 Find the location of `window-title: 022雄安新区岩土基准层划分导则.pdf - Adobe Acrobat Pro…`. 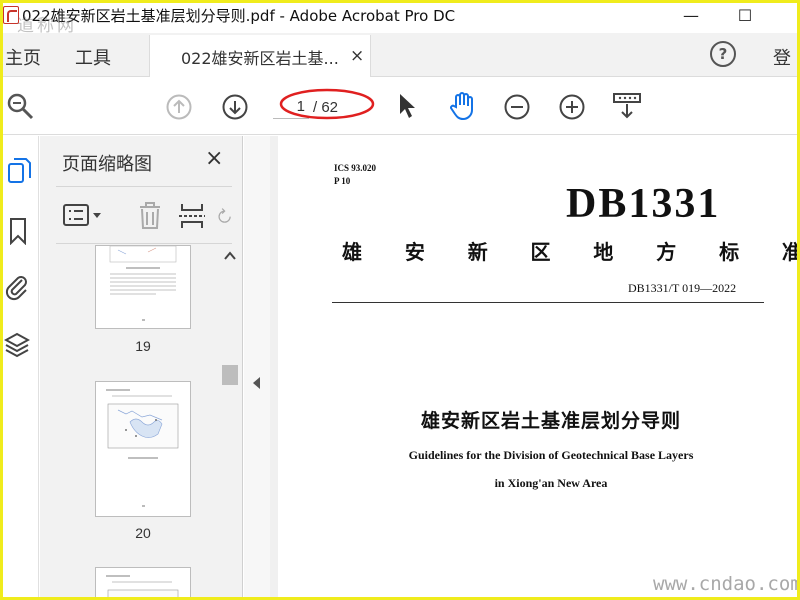

window-title: 022雄安新区岩土基准层划分导则.pdf - Adobe Acrobat Pro… is located at coordinates (239, 15).